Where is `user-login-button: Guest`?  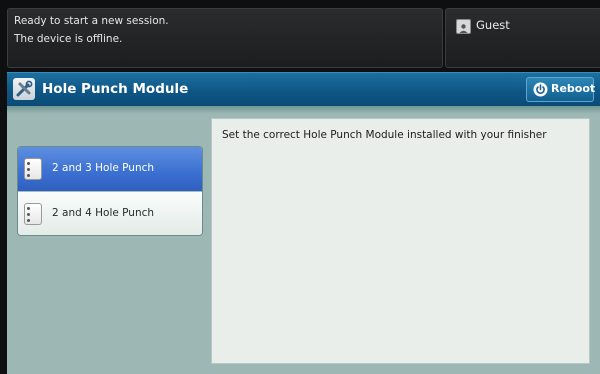
user-login-button: Guest is located at coordinates (522, 38).